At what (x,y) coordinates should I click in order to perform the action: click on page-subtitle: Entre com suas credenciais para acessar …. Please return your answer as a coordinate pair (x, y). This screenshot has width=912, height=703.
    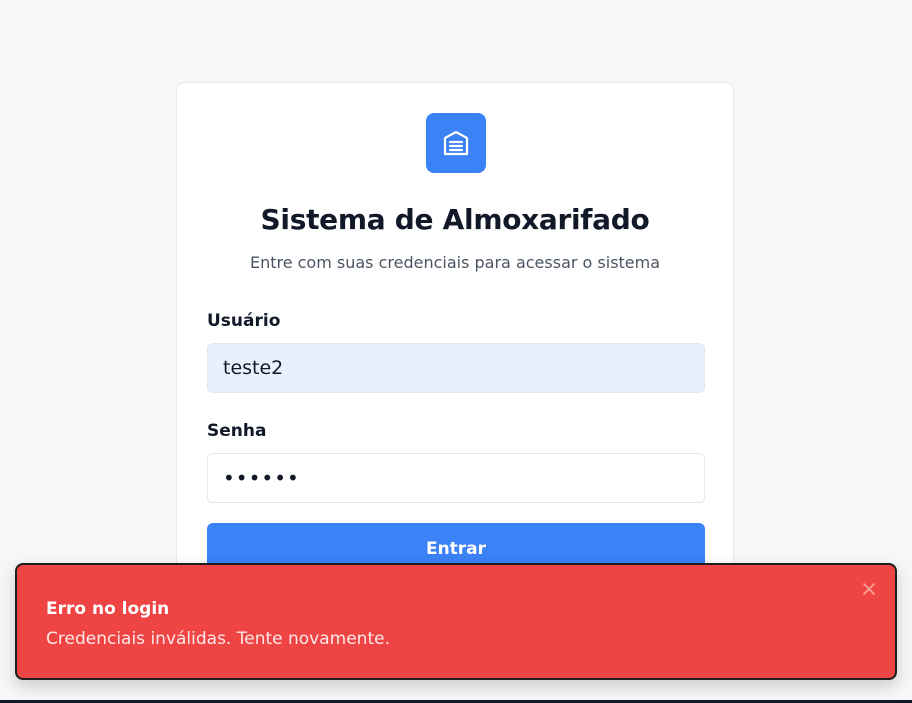
    Looking at the image, I should click on (455, 262).